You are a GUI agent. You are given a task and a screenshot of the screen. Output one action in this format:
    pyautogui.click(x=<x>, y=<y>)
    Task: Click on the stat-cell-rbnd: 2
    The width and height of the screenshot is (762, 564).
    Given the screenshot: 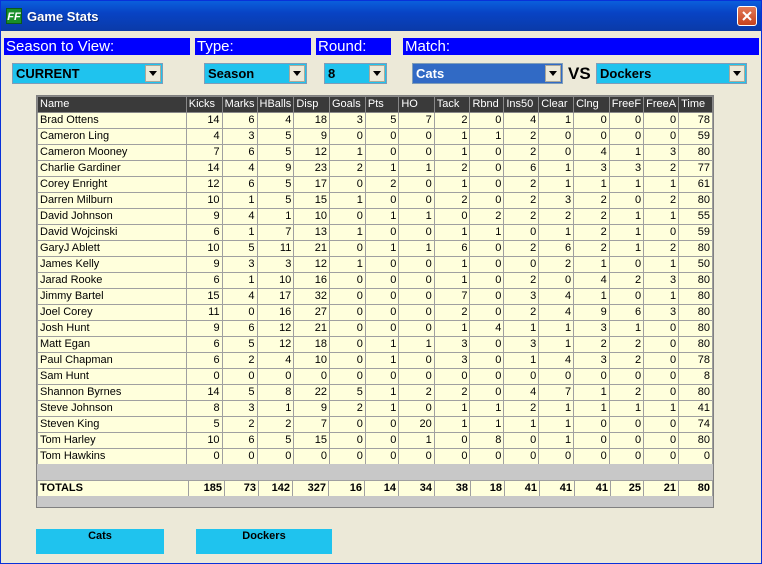 What is the action you would take?
    pyautogui.click(x=487, y=216)
    